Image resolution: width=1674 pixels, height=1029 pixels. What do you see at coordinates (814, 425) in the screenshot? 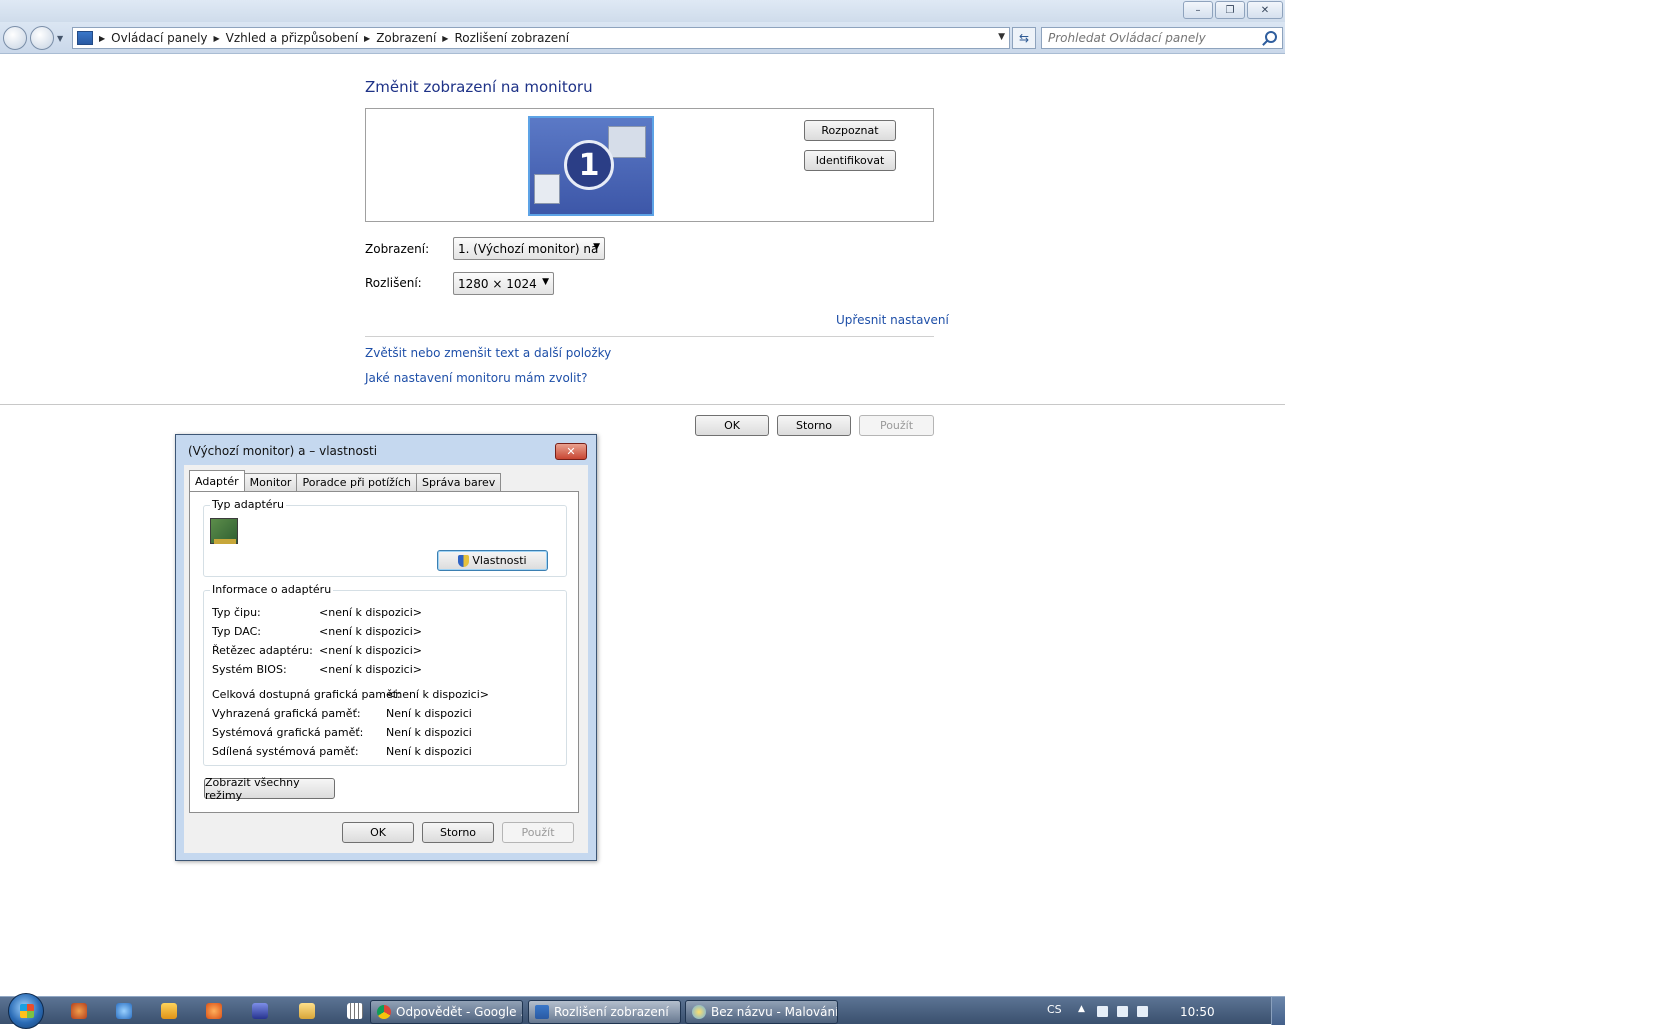
I see `cancel-button: Storno` at bounding box center [814, 425].